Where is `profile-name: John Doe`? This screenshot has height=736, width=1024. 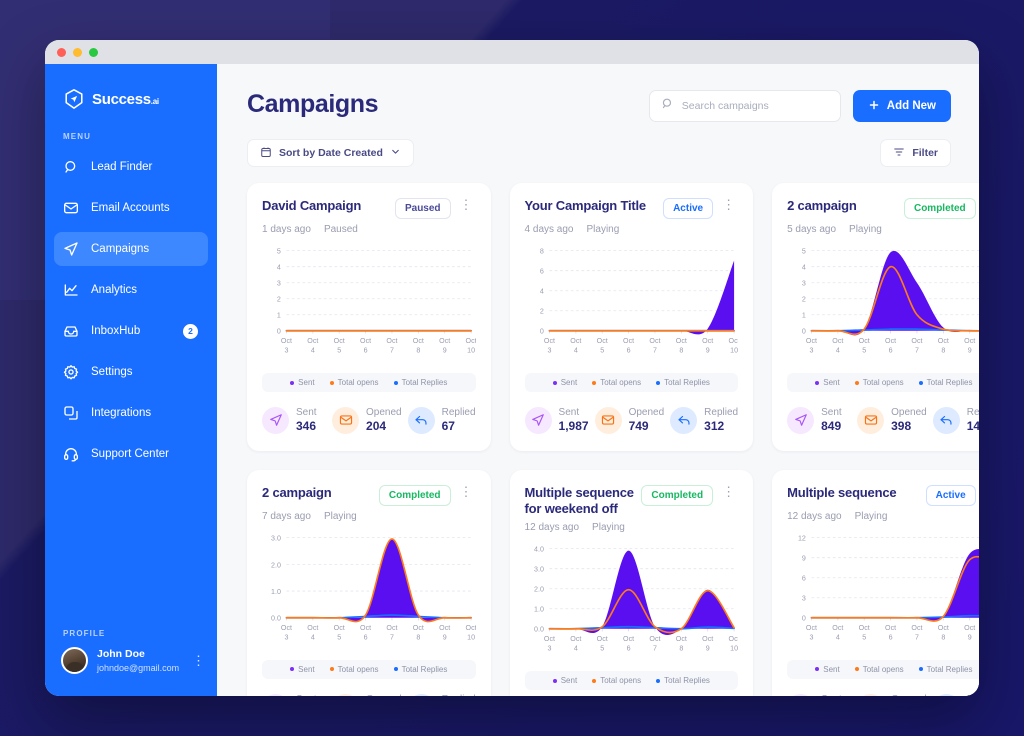 profile-name: John Doe is located at coordinates (121, 654).